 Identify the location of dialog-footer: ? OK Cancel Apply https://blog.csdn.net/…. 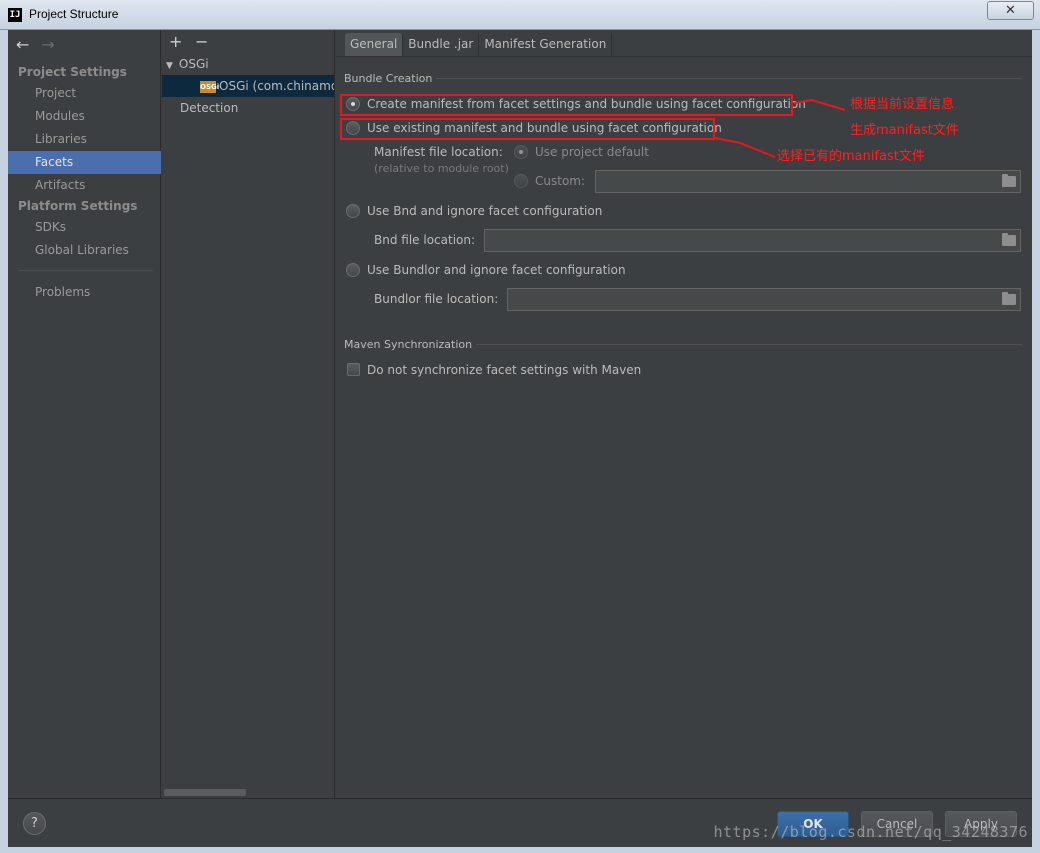
(520, 822).